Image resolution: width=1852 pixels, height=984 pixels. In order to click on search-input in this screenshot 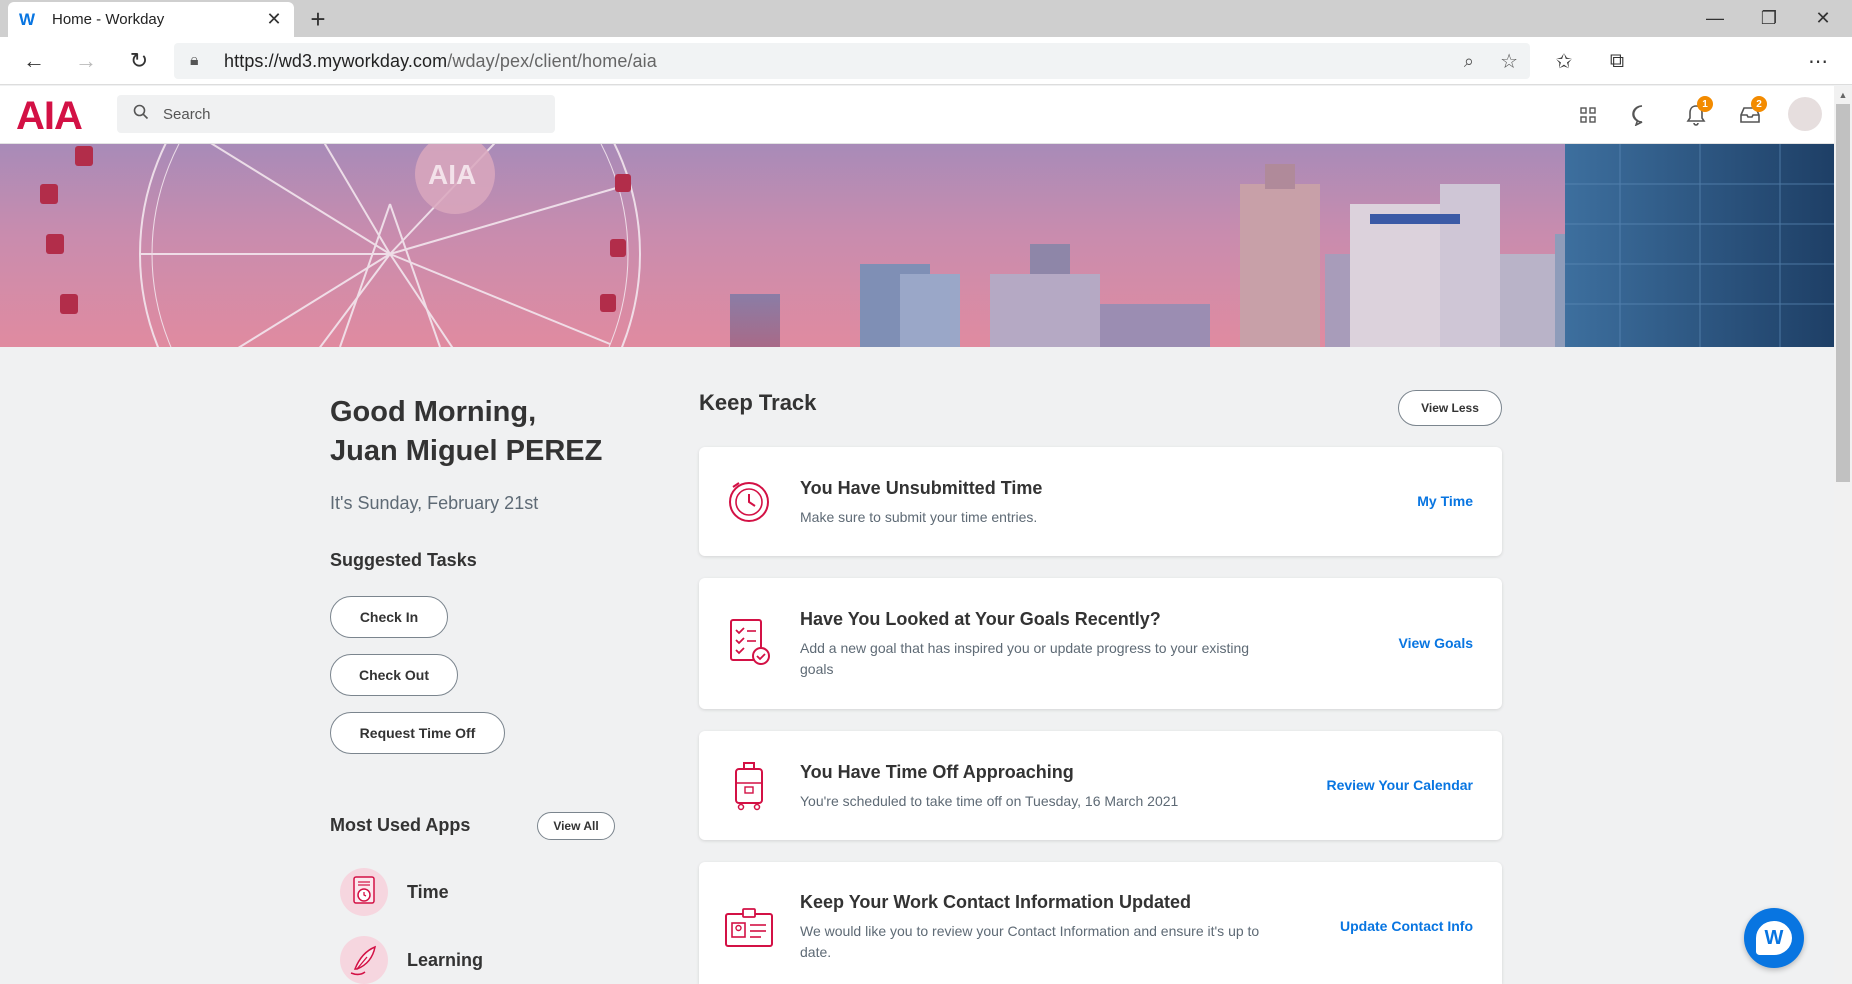, I will do `click(353, 114)`.